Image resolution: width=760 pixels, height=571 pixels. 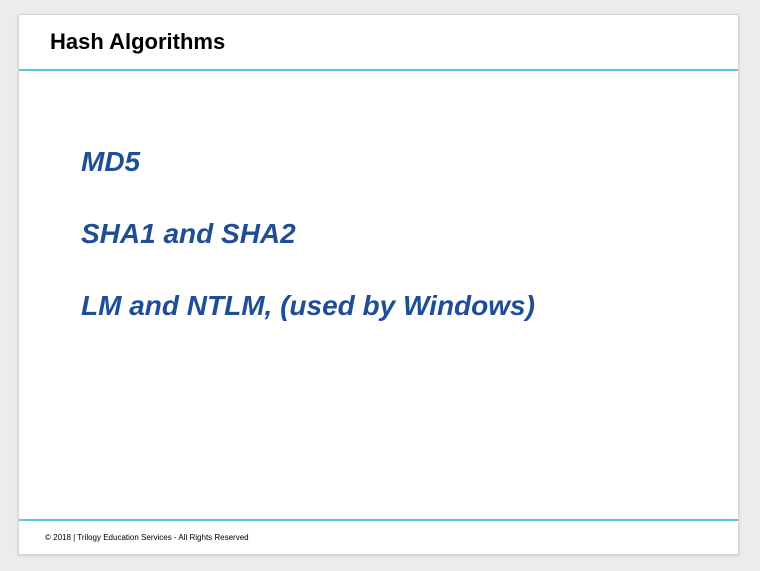 What do you see at coordinates (111, 161) in the screenshot?
I see `bullet-item-md5: MD5` at bounding box center [111, 161].